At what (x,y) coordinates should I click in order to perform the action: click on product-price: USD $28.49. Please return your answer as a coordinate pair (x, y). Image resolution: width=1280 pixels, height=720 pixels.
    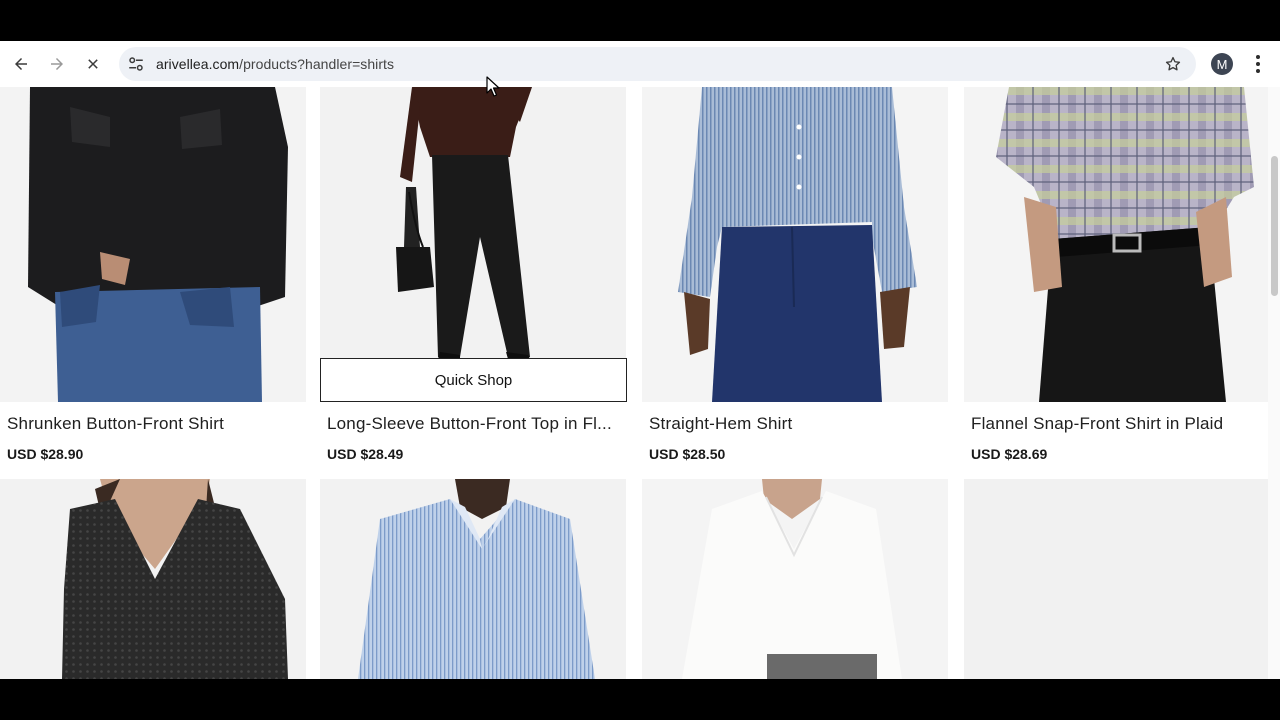
    Looking at the image, I should click on (365, 454).